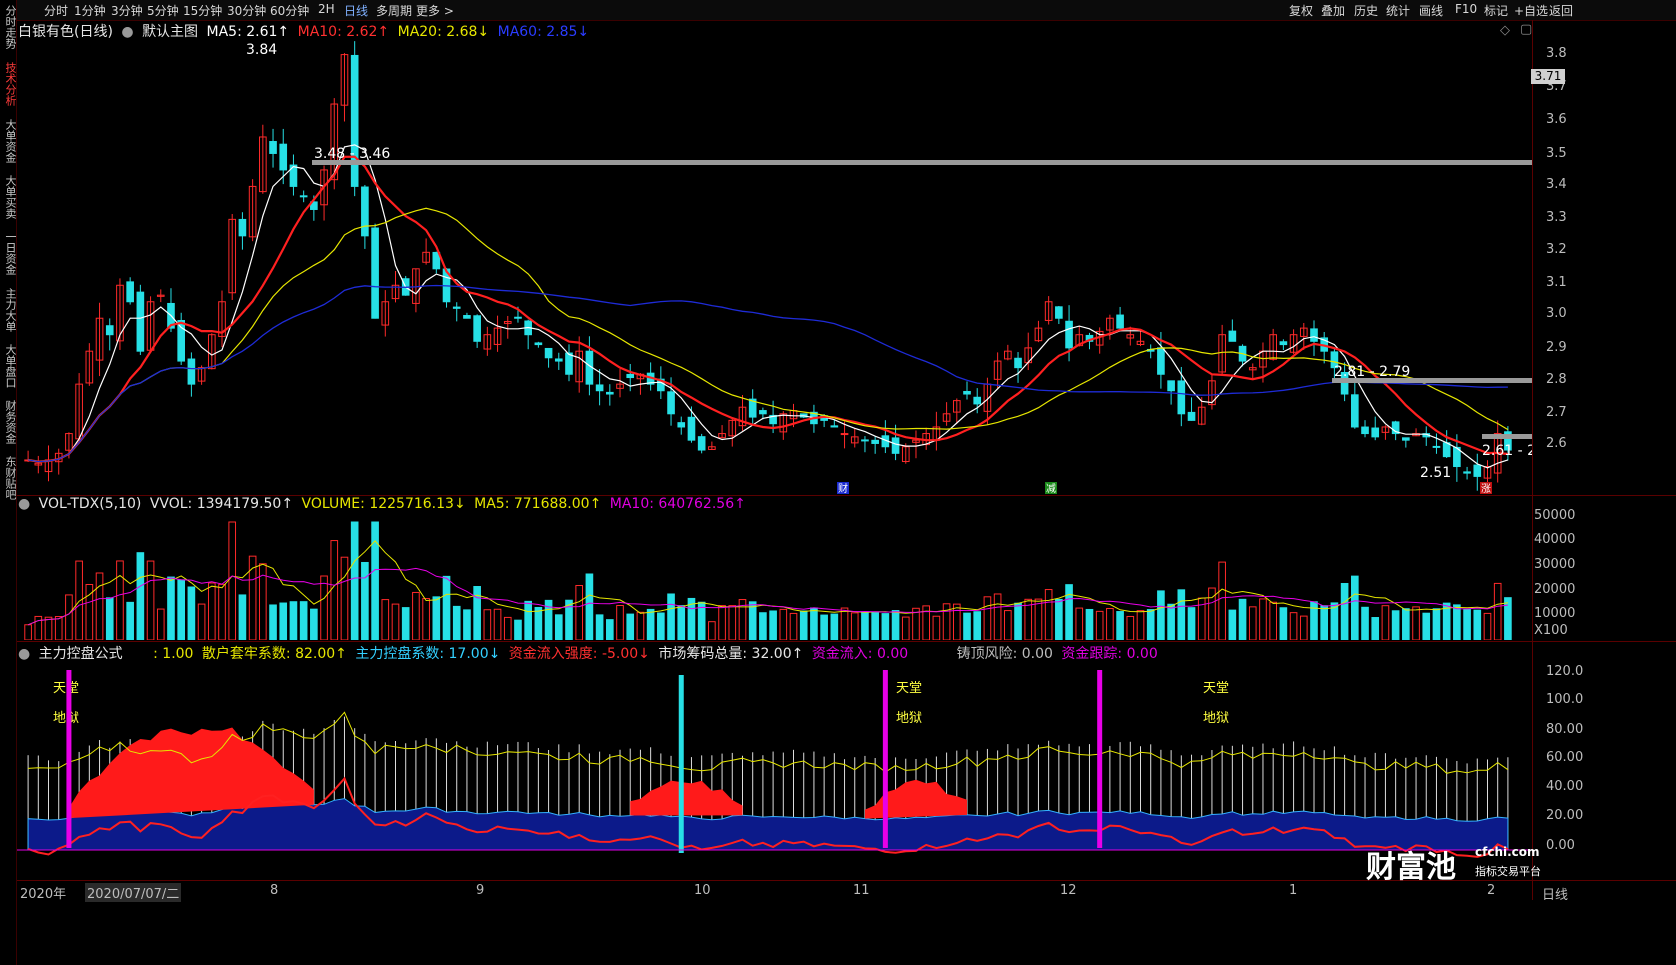 The image size is (1676, 965). I want to click on vol-indicator-name: VOL-TDX(5,10), so click(90, 504).